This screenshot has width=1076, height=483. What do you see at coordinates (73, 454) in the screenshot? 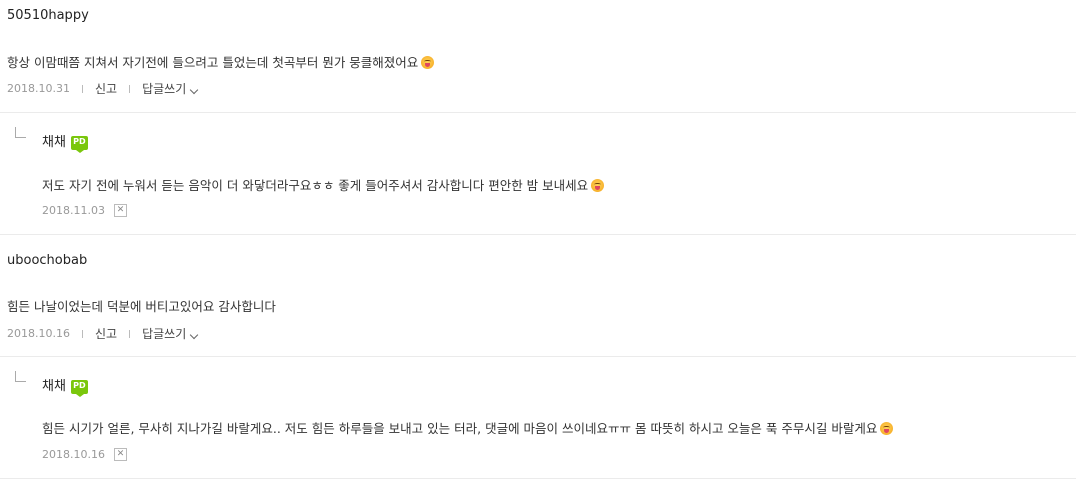
I see `reply-date: 2018.10.16` at bounding box center [73, 454].